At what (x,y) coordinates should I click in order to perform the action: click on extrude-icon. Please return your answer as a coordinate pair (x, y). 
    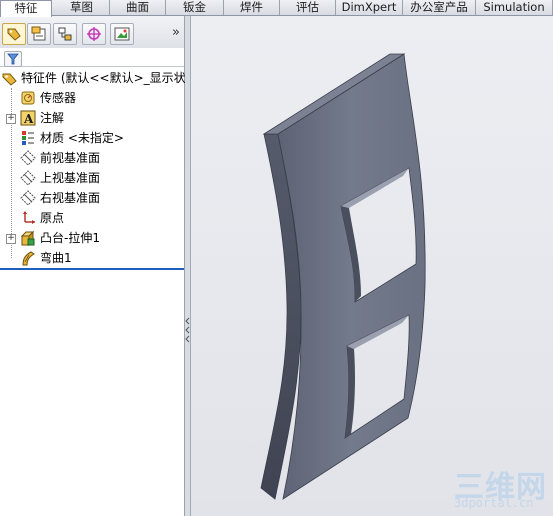
    Looking at the image, I should click on (27, 238).